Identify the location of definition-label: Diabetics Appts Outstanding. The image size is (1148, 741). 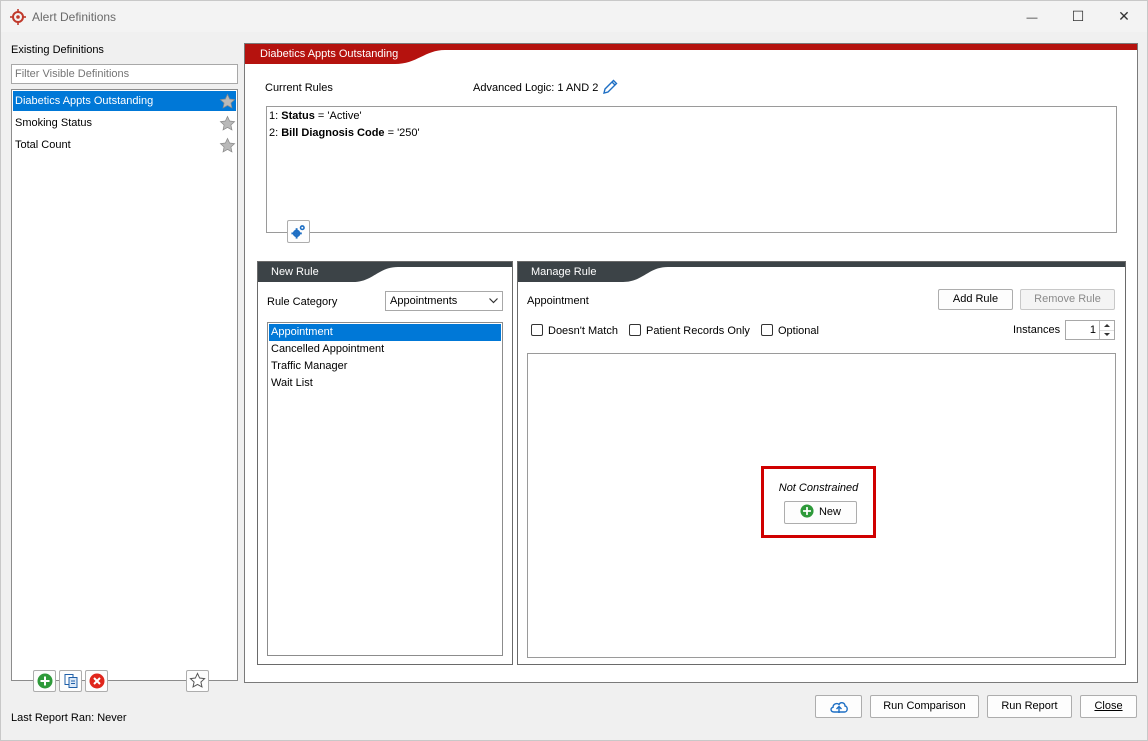
(84, 101).